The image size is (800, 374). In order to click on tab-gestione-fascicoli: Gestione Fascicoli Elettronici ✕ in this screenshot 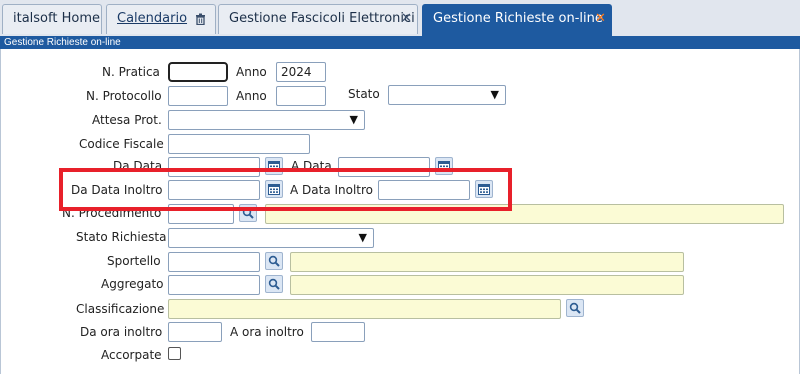, I will do `click(318, 19)`.